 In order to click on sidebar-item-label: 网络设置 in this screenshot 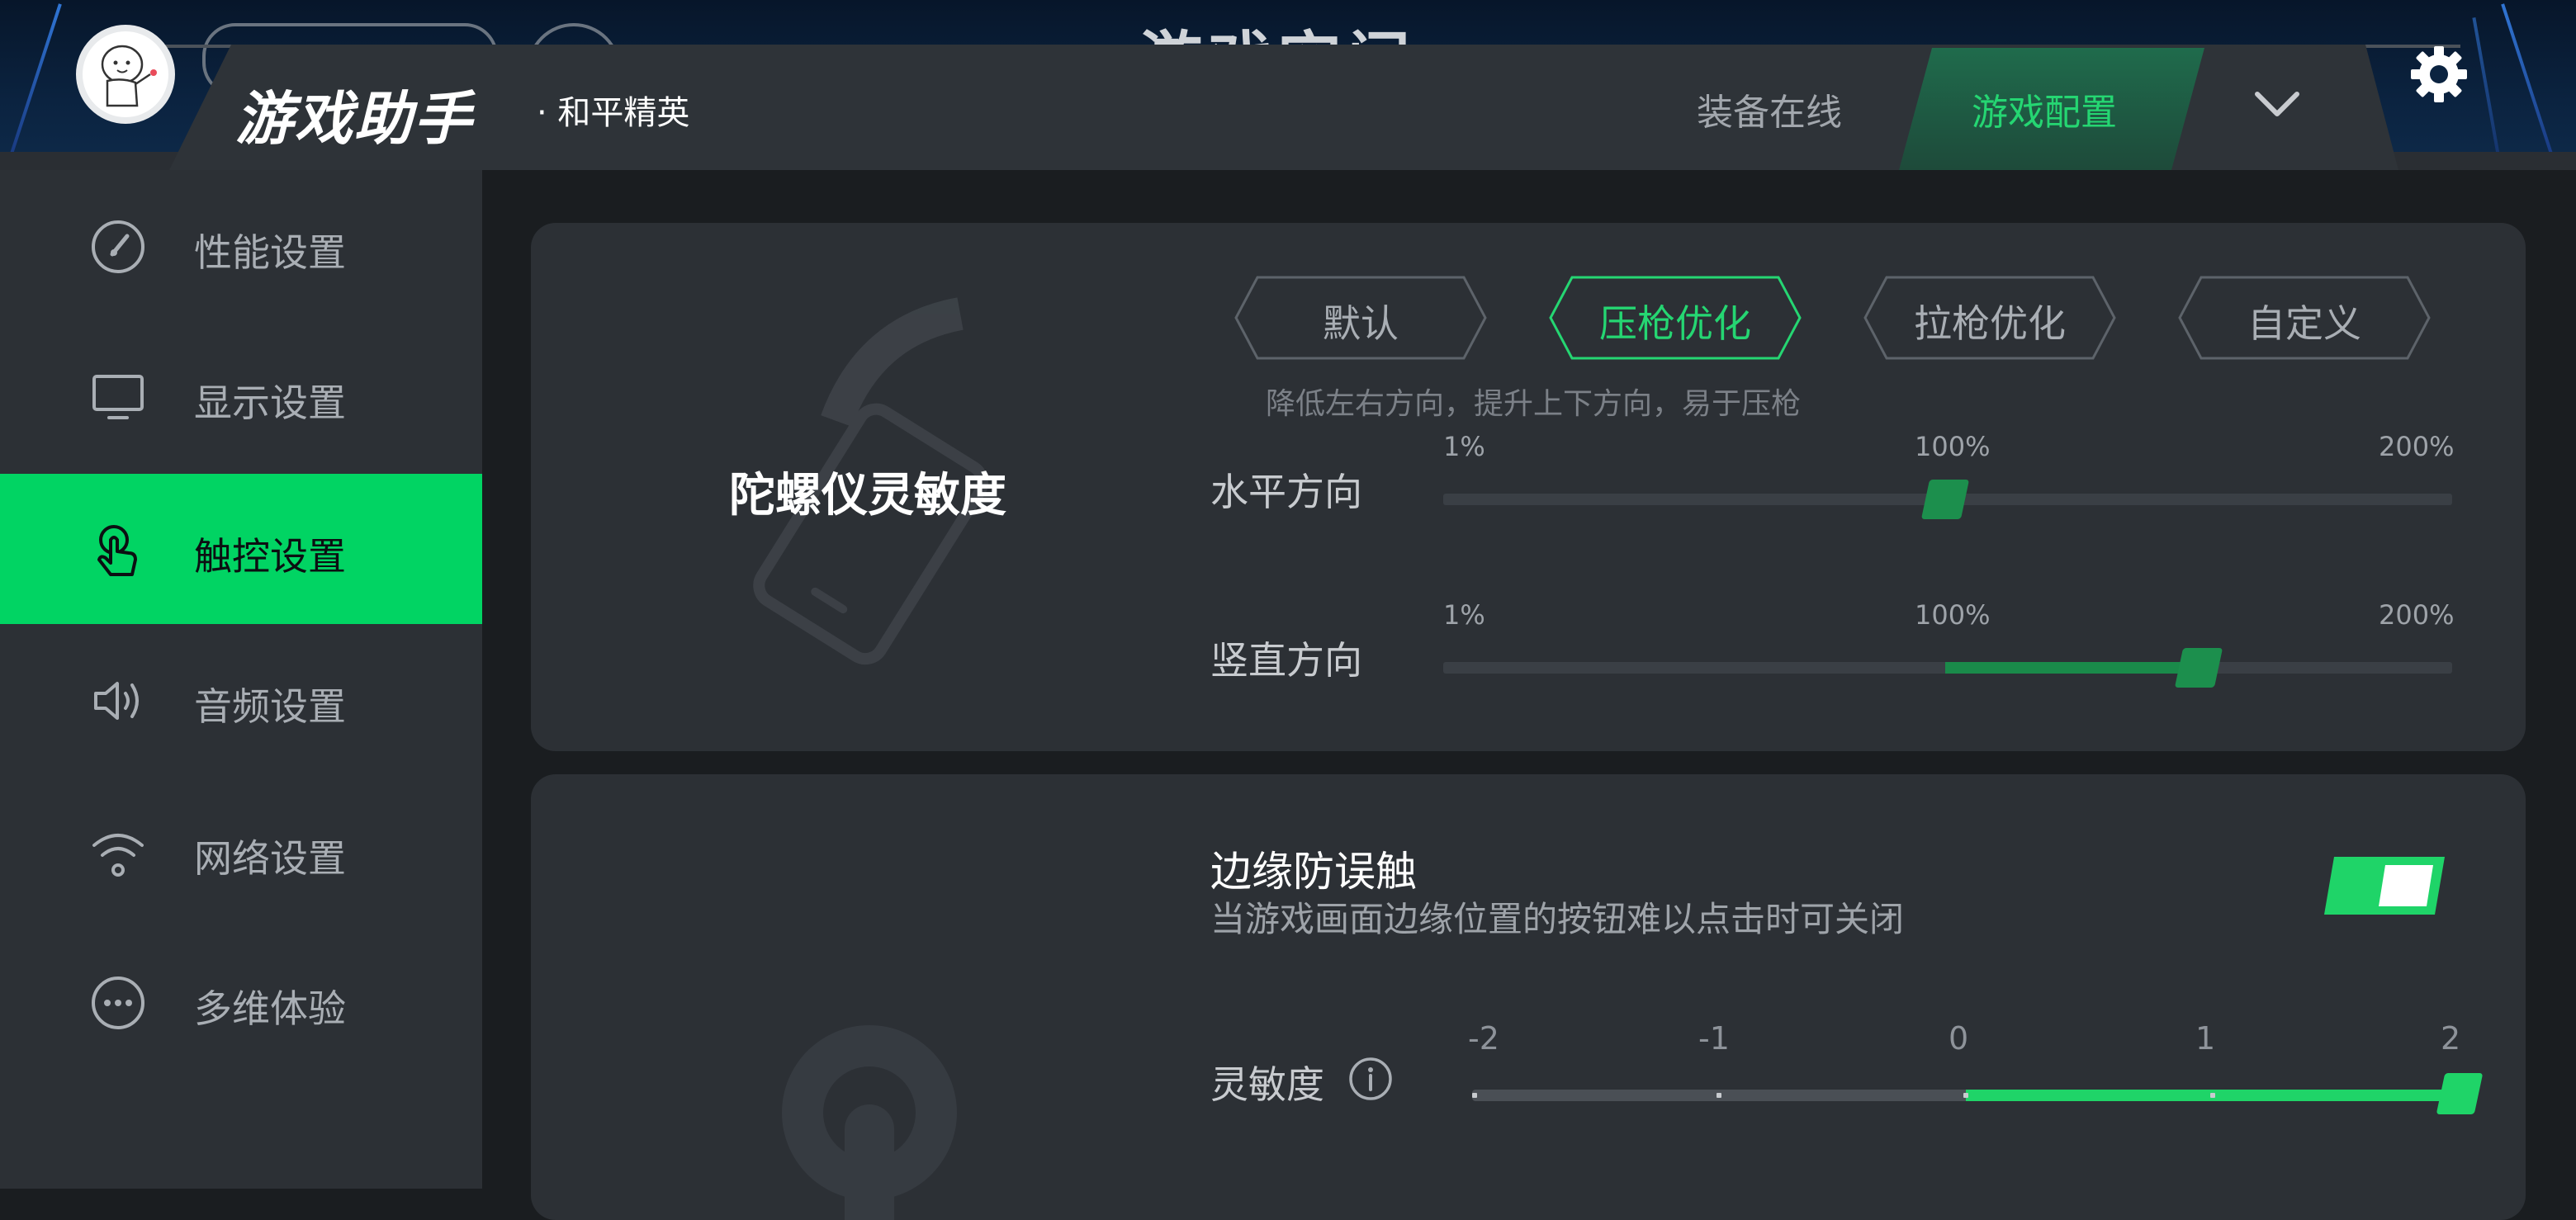, I will do `click(270, 858)`.